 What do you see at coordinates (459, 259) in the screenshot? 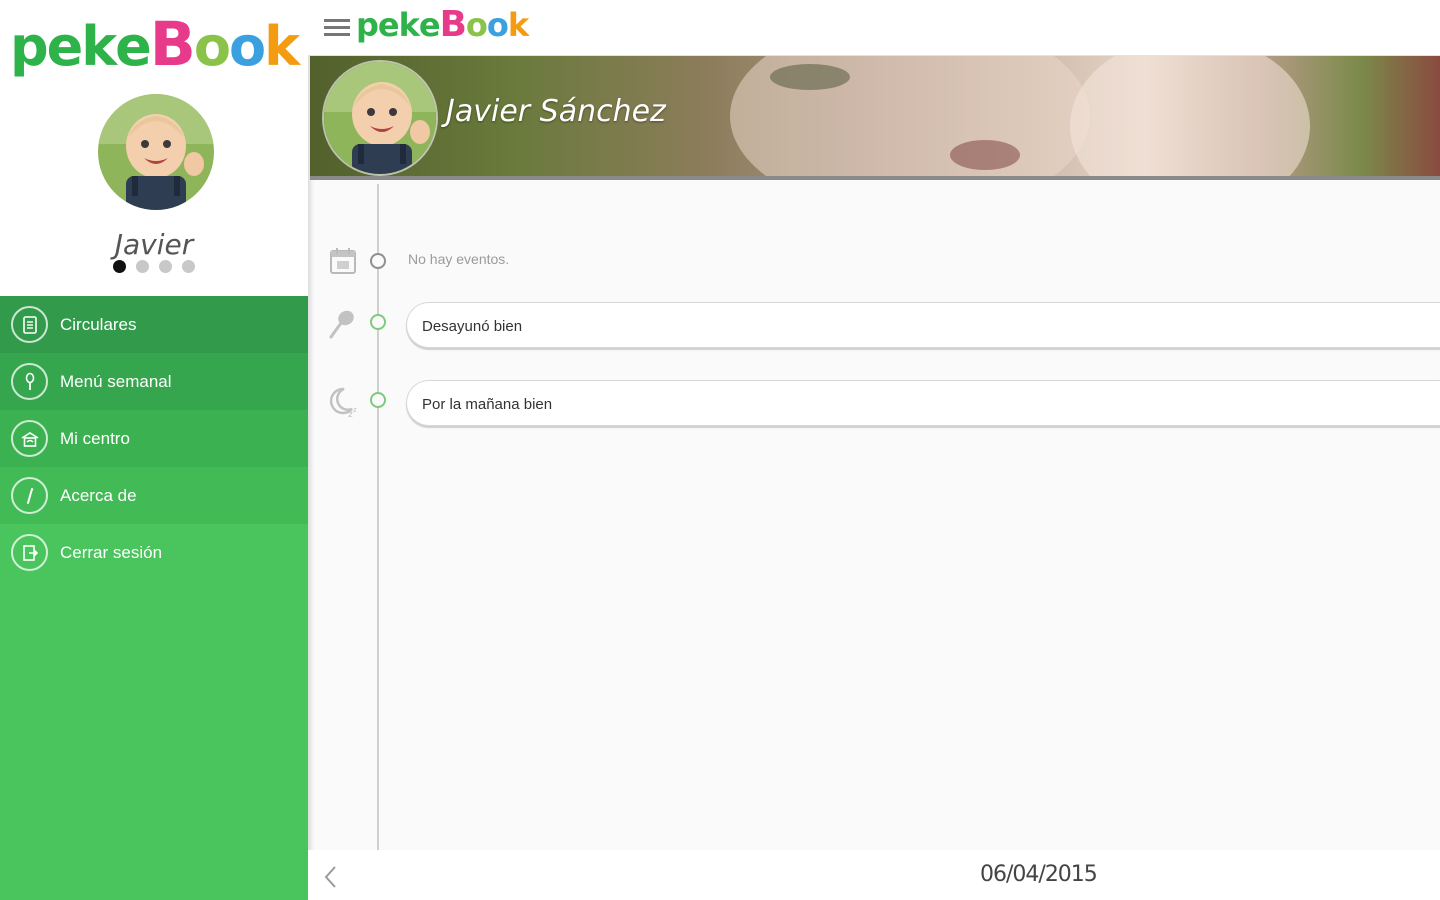
I see `no-events-text: No hay eventos.` at bounding box center [459, 259].